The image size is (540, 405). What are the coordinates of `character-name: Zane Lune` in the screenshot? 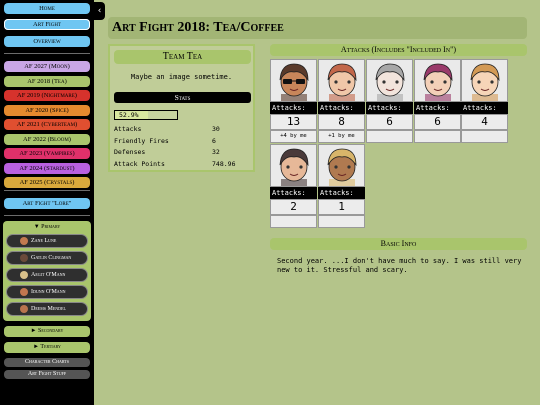 It's located at (44, 241).